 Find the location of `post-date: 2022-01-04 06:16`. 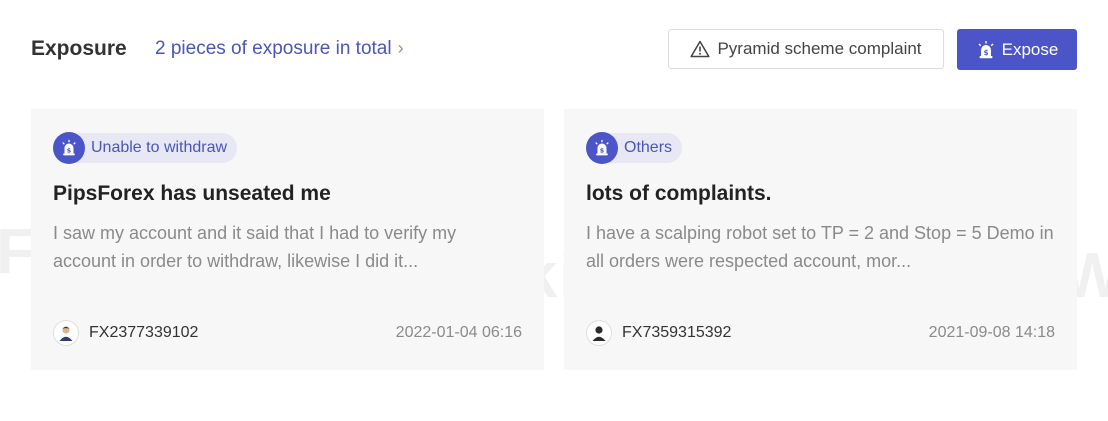

post-date: 2022-01-04 06:16 is located at coordinates (458, 332).